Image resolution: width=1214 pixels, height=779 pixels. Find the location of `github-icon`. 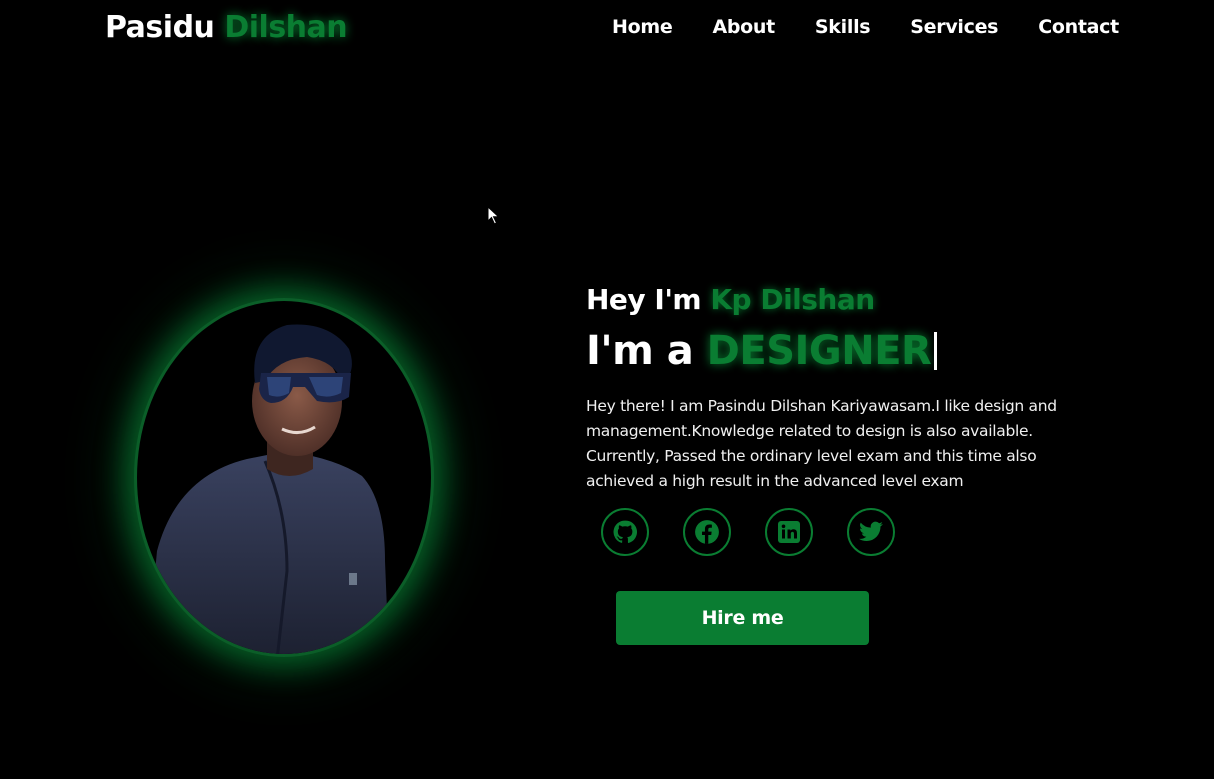

github-icon is located at coordinates (625, 531).